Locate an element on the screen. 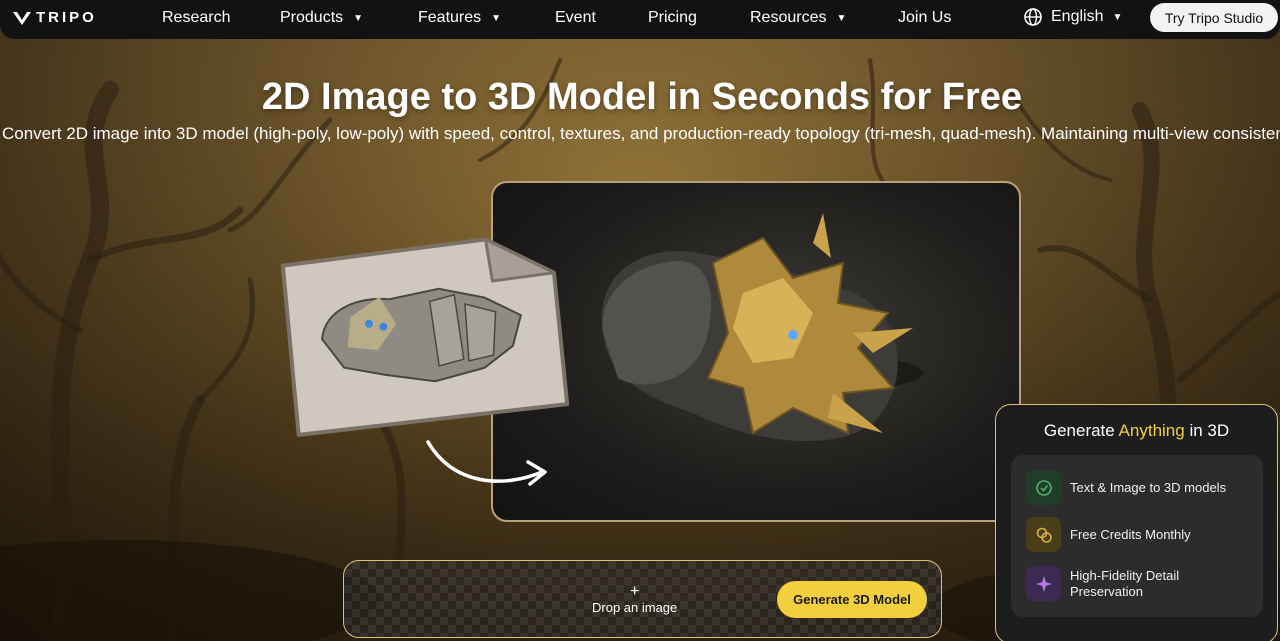  feature-item: High-Fidelity Detail Preservation is located at coordinates (1118, 583).